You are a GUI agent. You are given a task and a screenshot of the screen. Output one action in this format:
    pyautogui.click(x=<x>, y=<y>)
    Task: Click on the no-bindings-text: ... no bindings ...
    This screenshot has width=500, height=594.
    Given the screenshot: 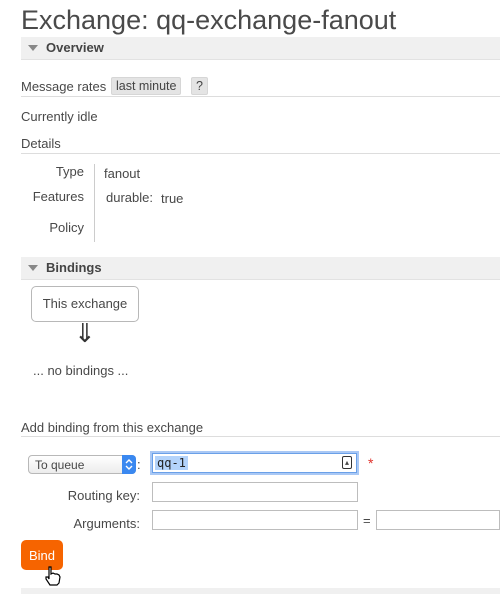 What is the action you would take?
    pyautogui.click(x=81, y=370)
    